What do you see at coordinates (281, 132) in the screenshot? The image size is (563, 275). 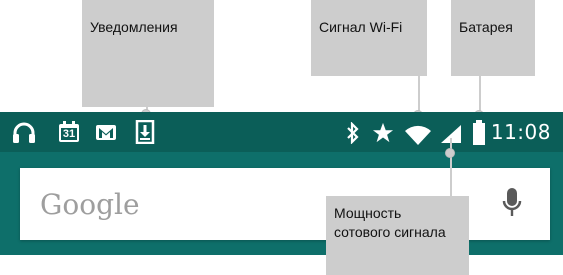 I see `status-bar: 31 11:08` at bounding box center [281, 132].